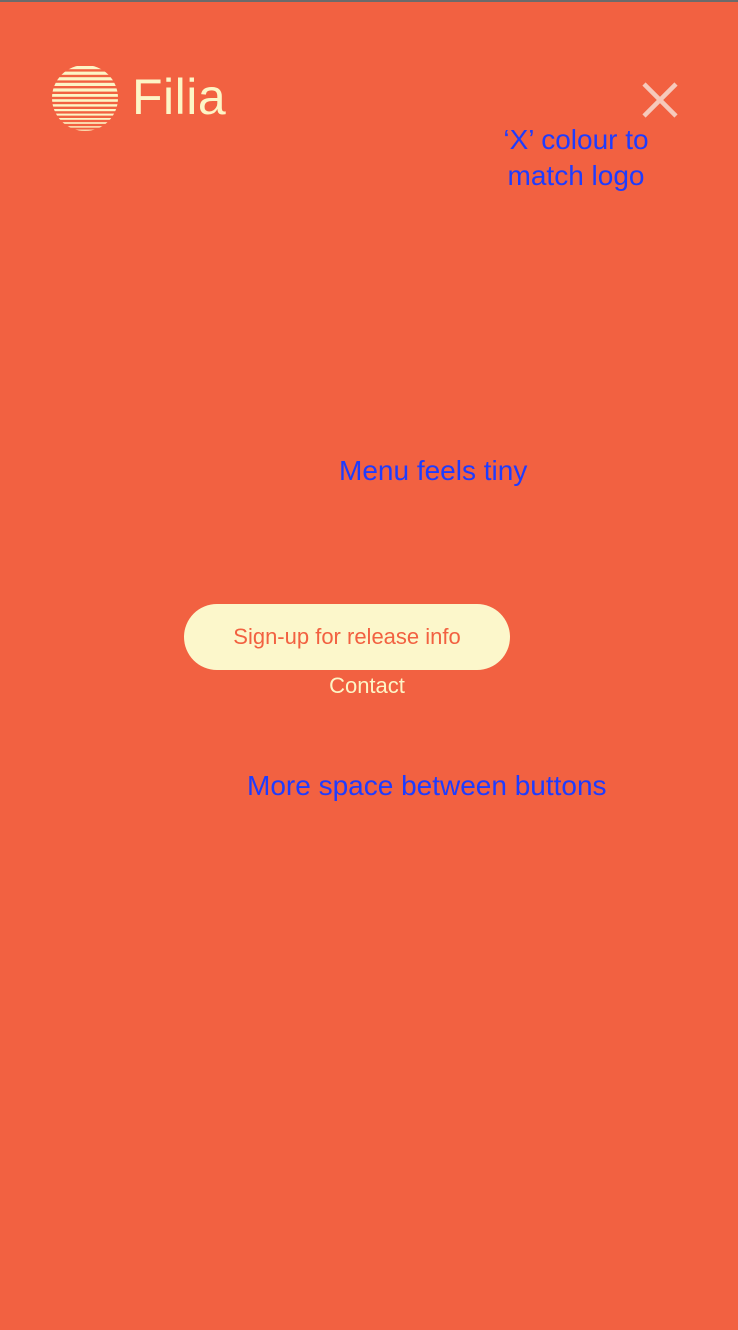 The height and width of the screenshot is (1330, 738). Describe the element at coordinates (179, 97) in the screenshot. I see `brand-name: Filia` at that location.